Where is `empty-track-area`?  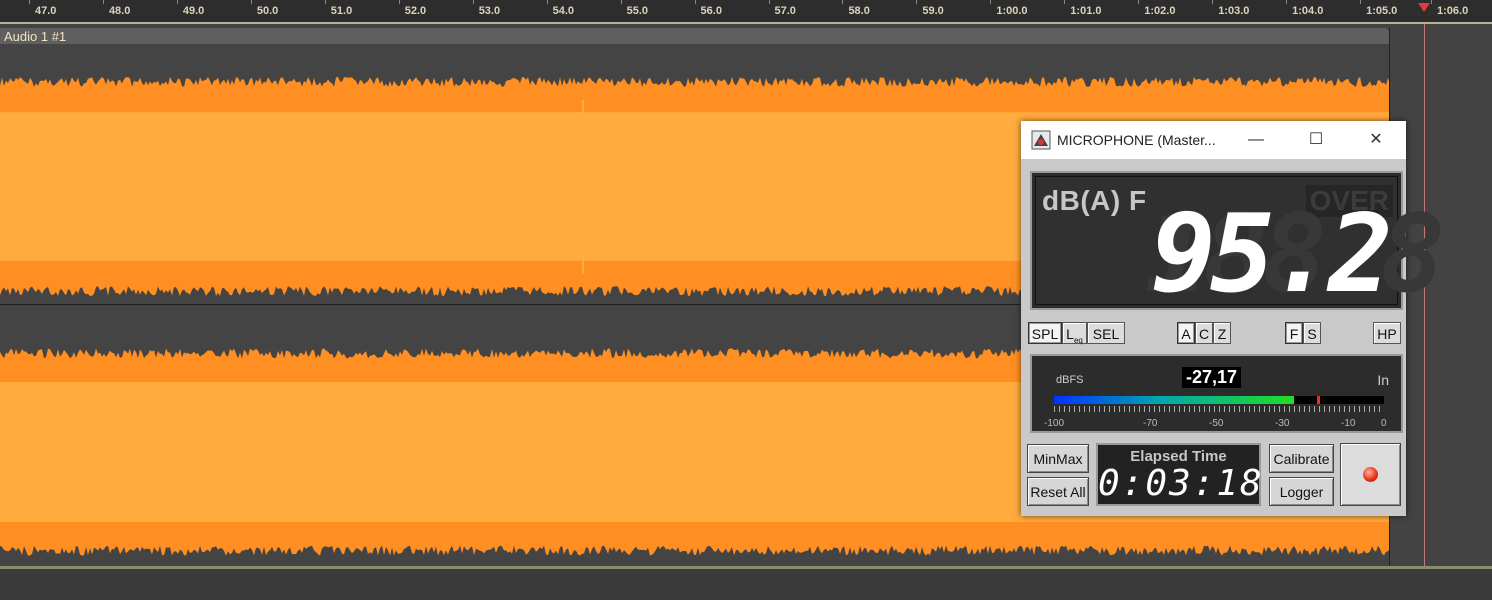
empty-track-area is located at coordinates (746, 584).